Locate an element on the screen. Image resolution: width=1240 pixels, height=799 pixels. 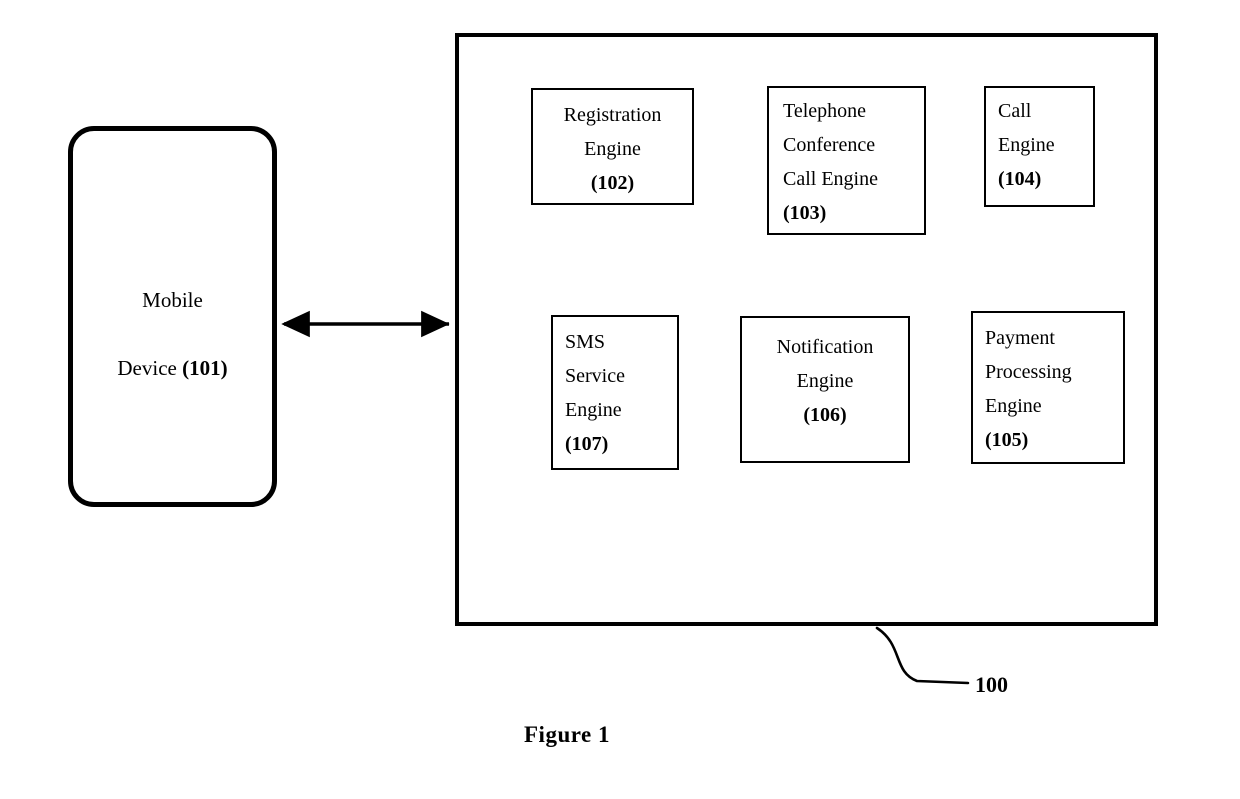
sms-service-engine-box: SMS Service Engine (107) is located at coordinates (615, 392).